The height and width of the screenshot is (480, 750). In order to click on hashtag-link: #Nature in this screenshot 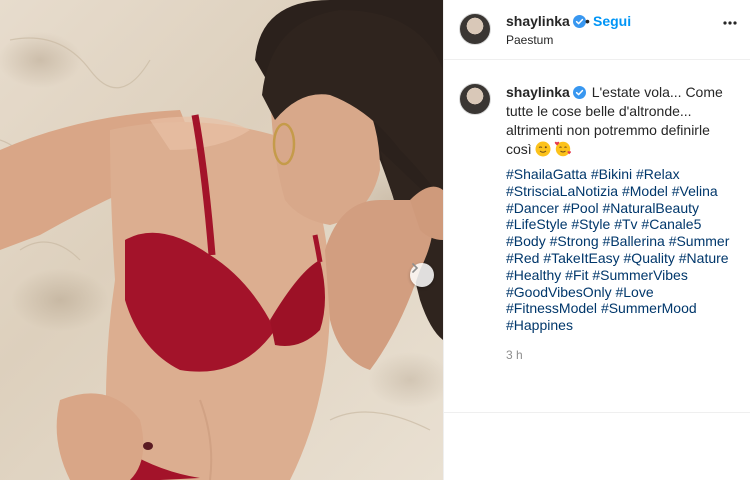, I will do `click(704, 258)`.